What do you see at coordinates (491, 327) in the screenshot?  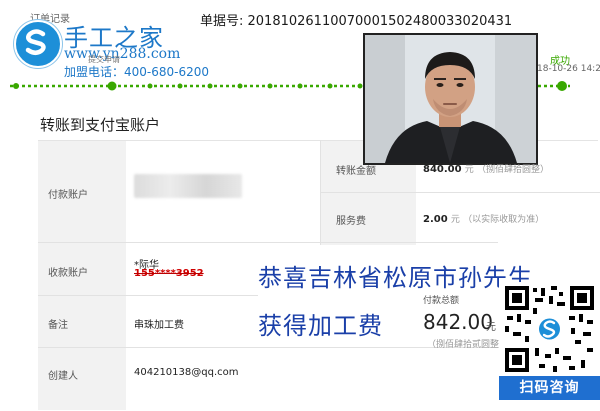 I see `total-unit: 元` at bounding box center [491, 327].